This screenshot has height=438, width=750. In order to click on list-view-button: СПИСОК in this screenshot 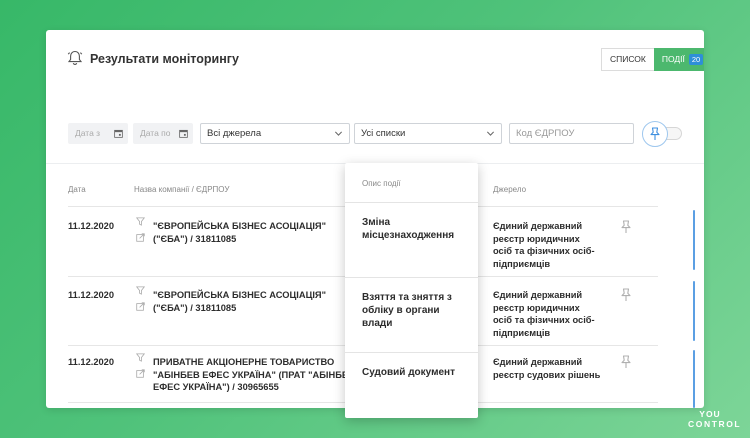, I will do `click(627, 59)`.